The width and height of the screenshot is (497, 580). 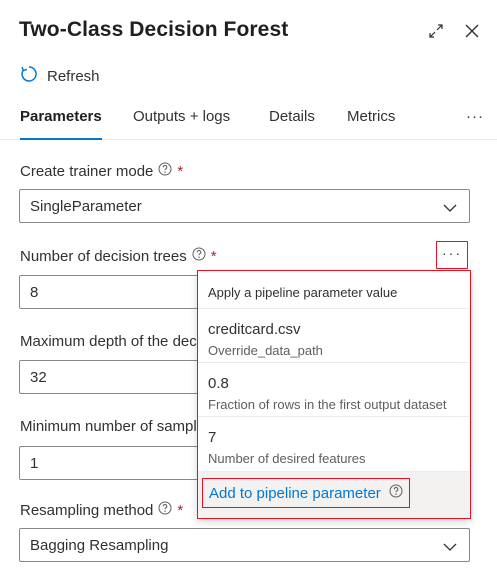 I want to click on pipeline-parameter-option: 7 Number of desired features, so click(x=333, y=443).